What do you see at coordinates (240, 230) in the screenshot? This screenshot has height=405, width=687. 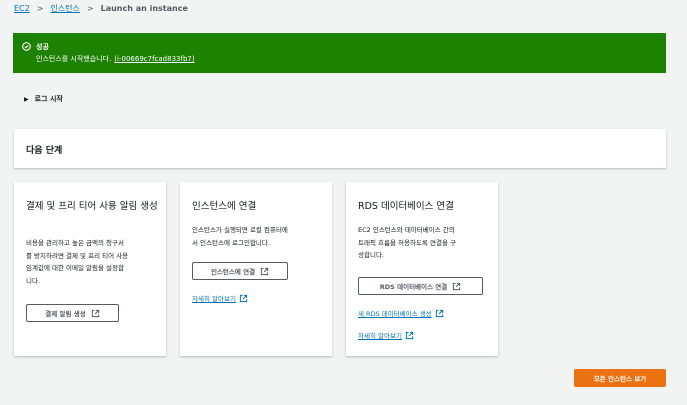 I see `card-desc-line: 인스턴스가 실행되면 로컬 컴퓨터에` at bounding box center [240, 230].